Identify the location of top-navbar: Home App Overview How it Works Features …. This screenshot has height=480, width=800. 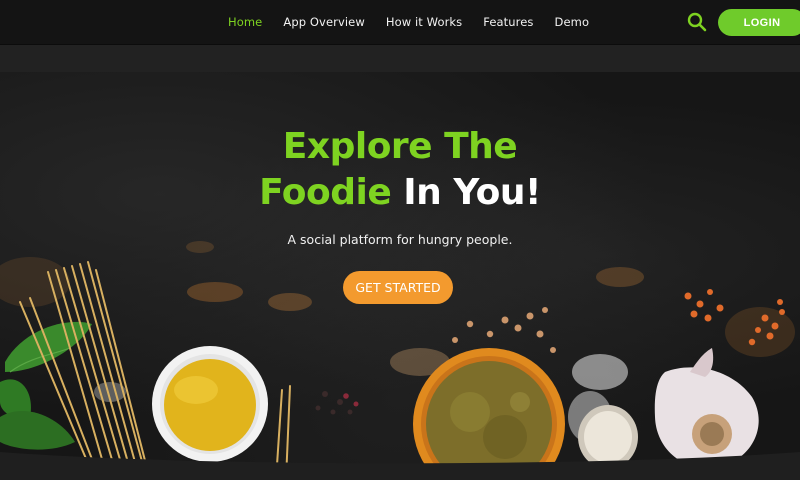
(400, 22).